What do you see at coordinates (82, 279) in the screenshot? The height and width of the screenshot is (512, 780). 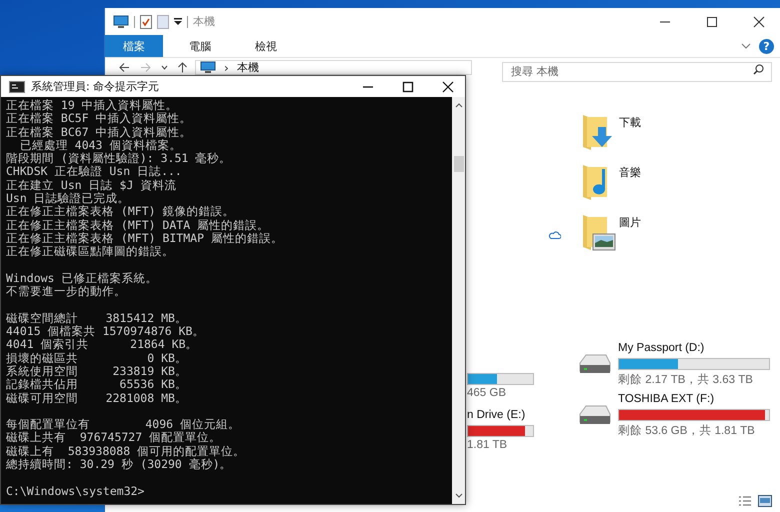 I see `console-line: Windows 已修正檔案系統。` at bounding box center [82, 279].